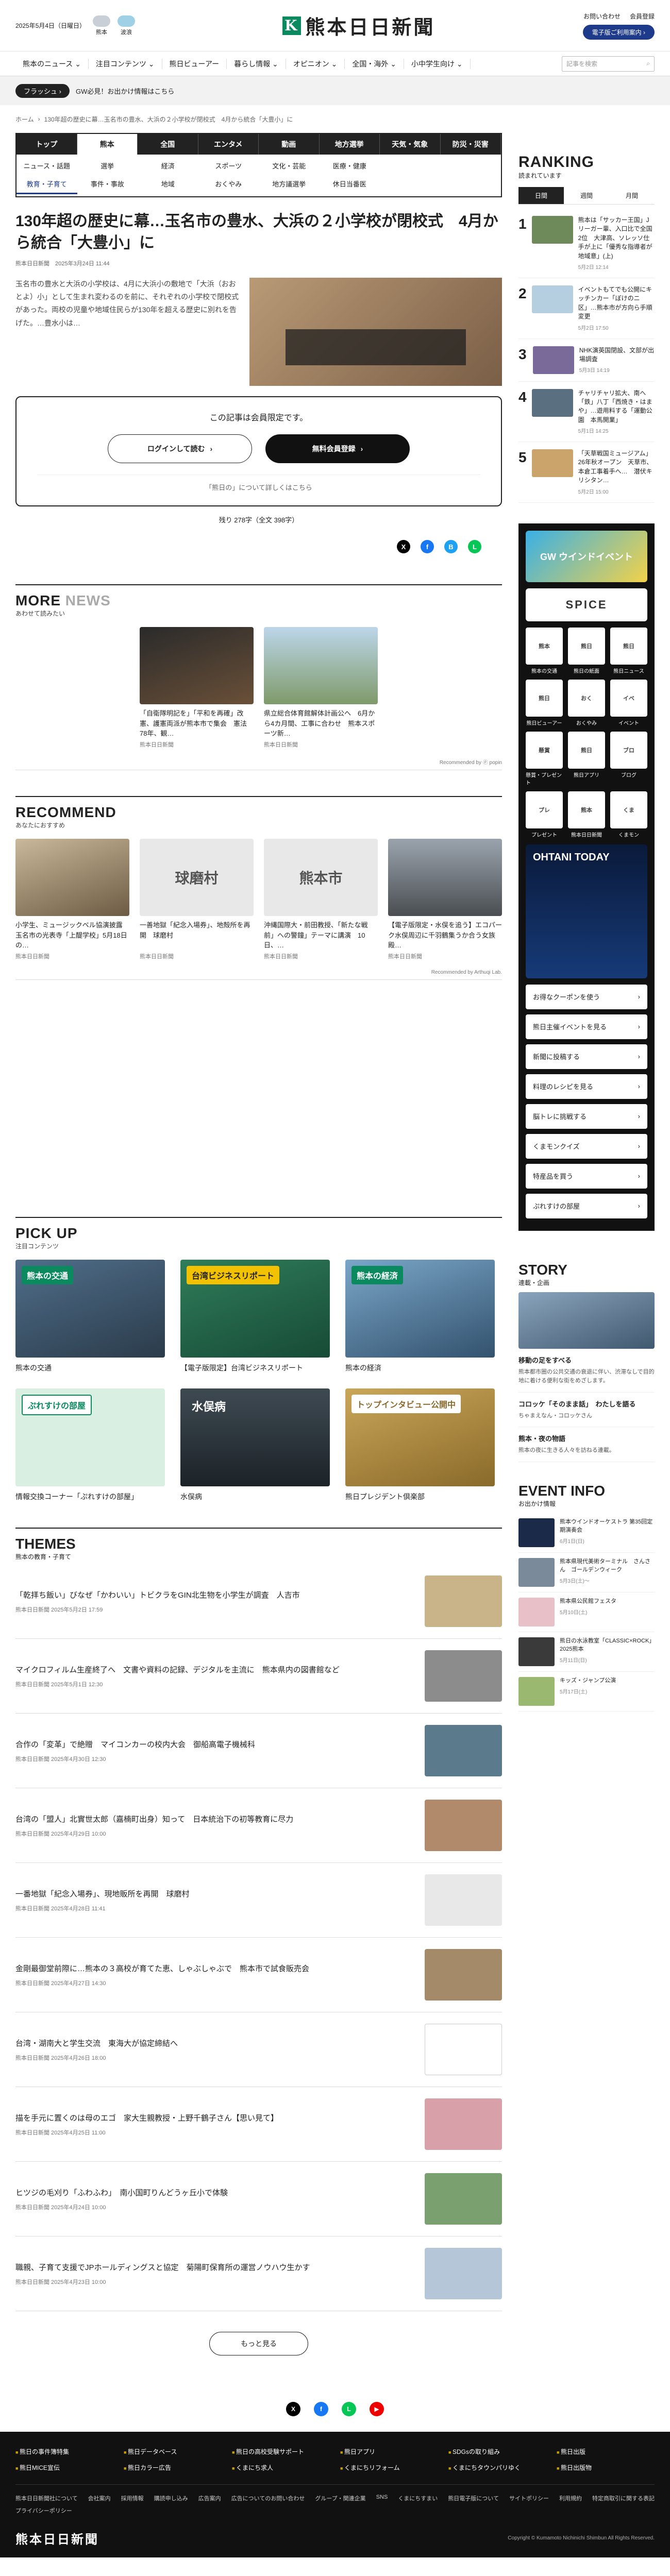 The width and height of the screenshot is (670, 2576). What do you see at coordinates (358, 25) in the screenshot?
I see `site-logo: K 熊本日日新聞` at bounding box center [358, 25].